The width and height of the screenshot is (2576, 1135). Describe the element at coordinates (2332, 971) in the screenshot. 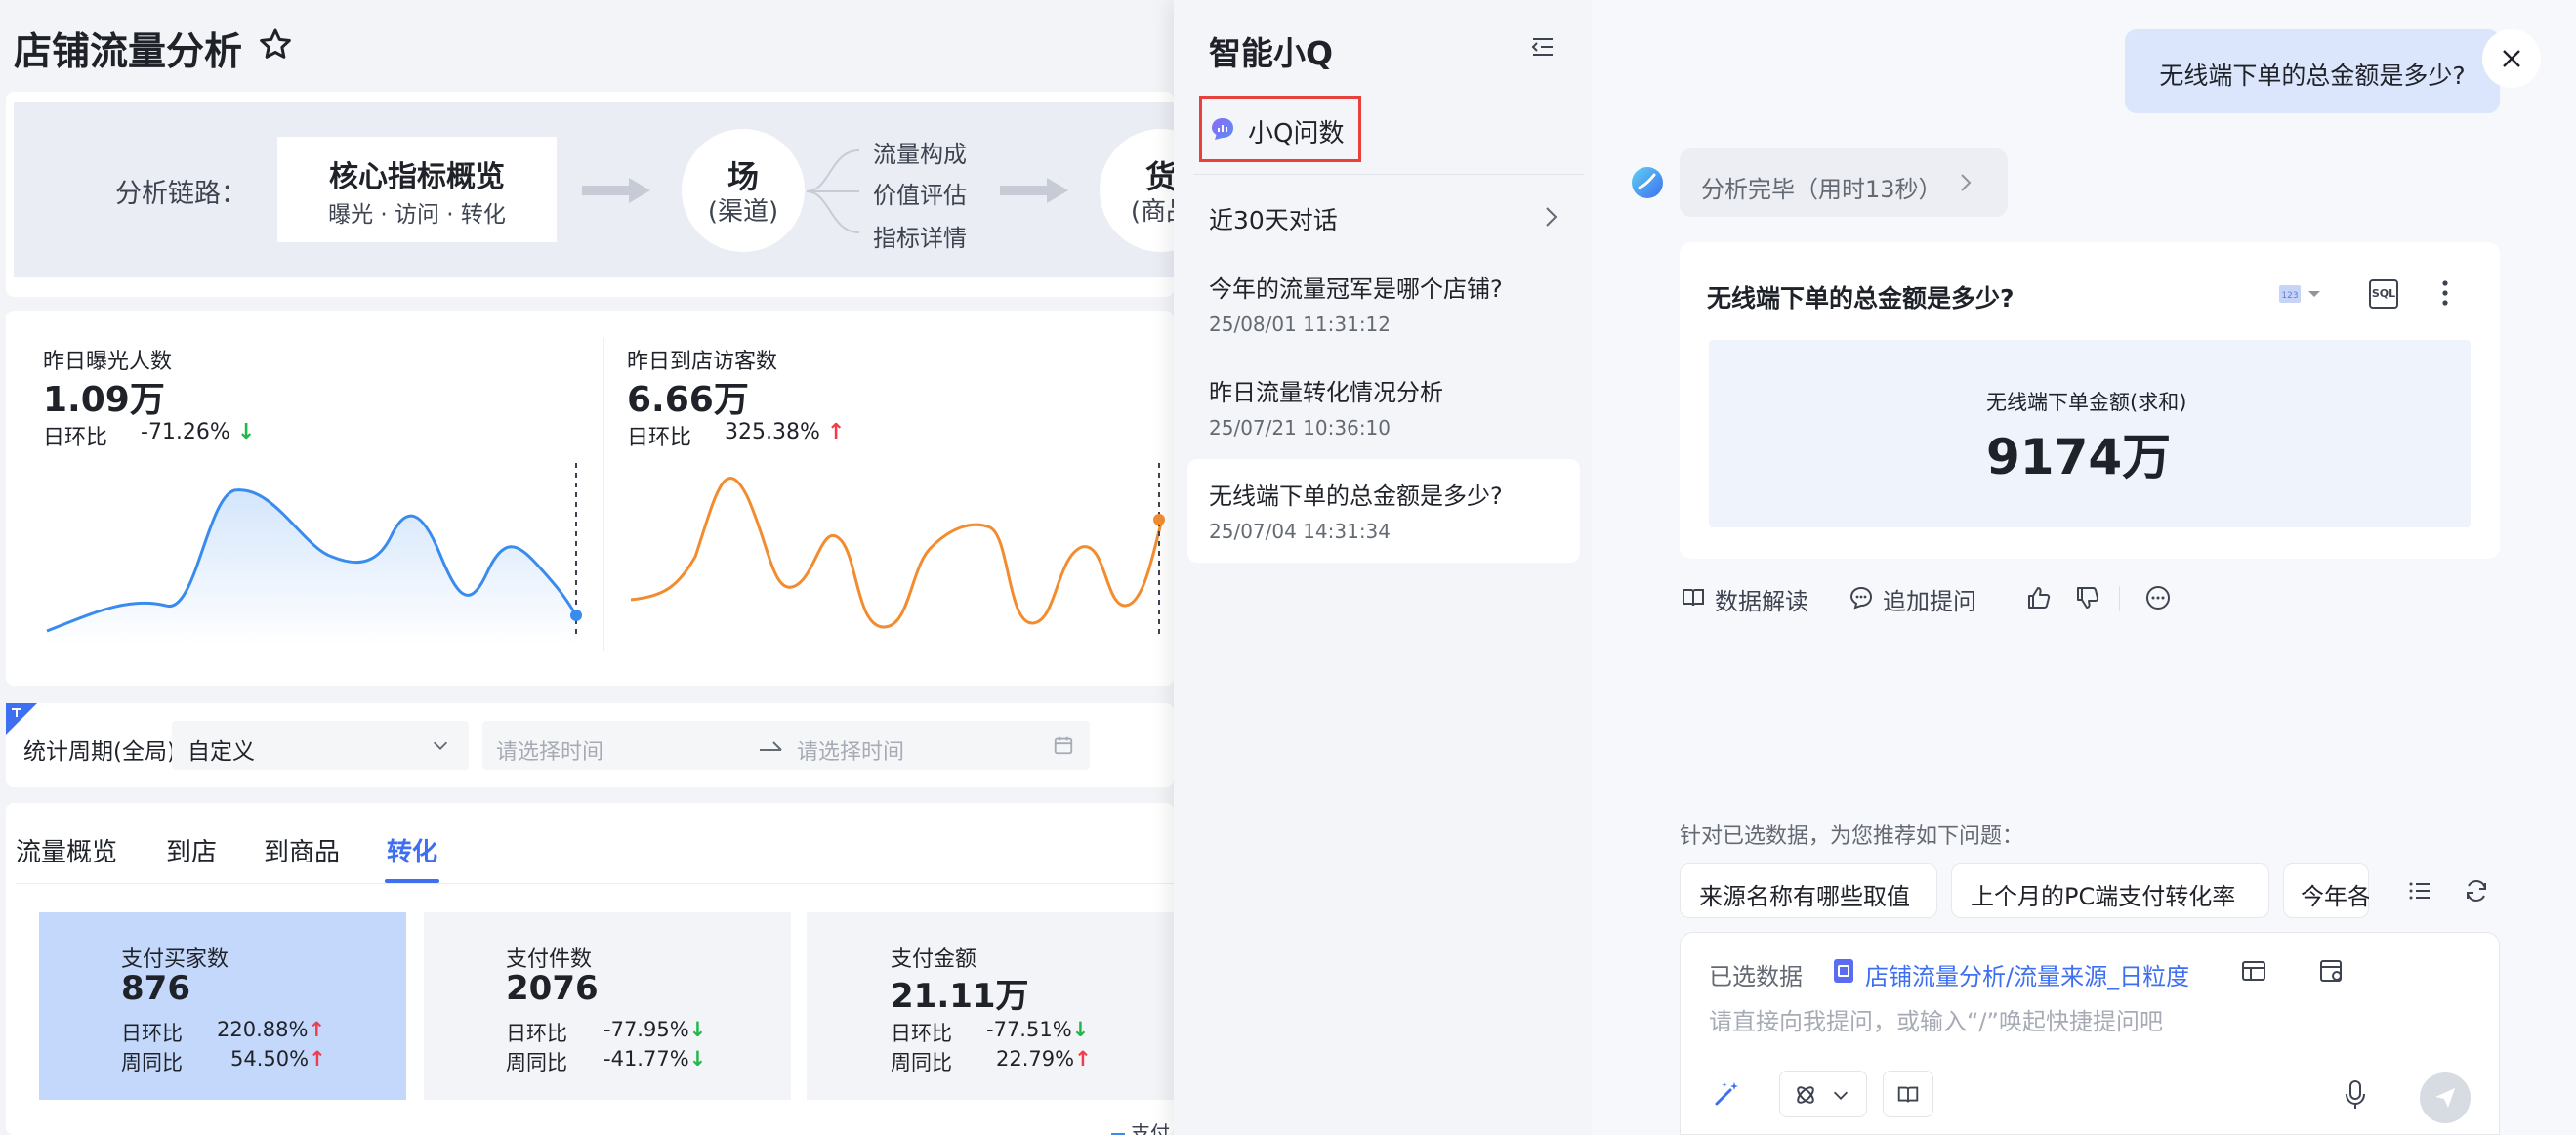

I see `data-settings-icon` at that location.